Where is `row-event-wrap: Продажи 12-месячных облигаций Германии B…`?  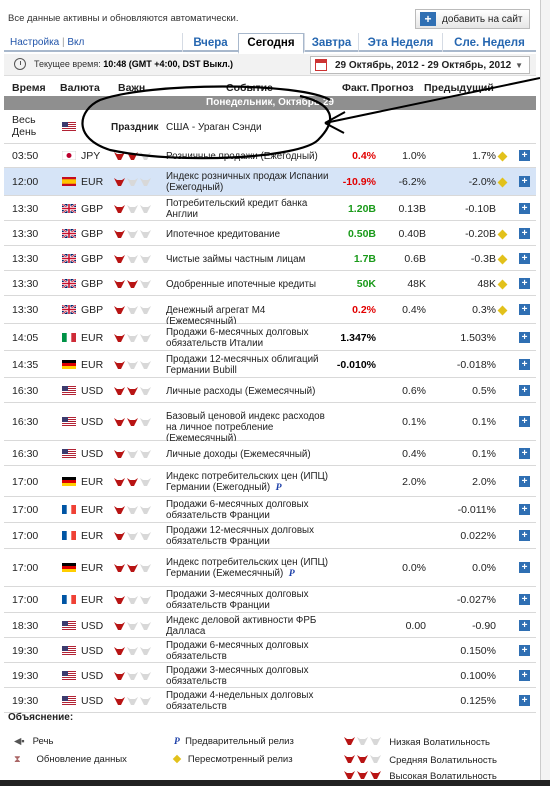 row-event-wrap: Продажи 12-месячных облигаций Германии B… is located at coordinates (248, 365).